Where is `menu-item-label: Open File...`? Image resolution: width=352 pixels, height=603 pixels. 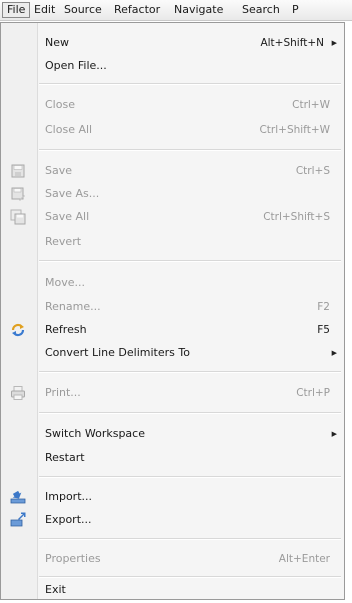
menu-item-label: Open File... is located at coordinates (76, 65).